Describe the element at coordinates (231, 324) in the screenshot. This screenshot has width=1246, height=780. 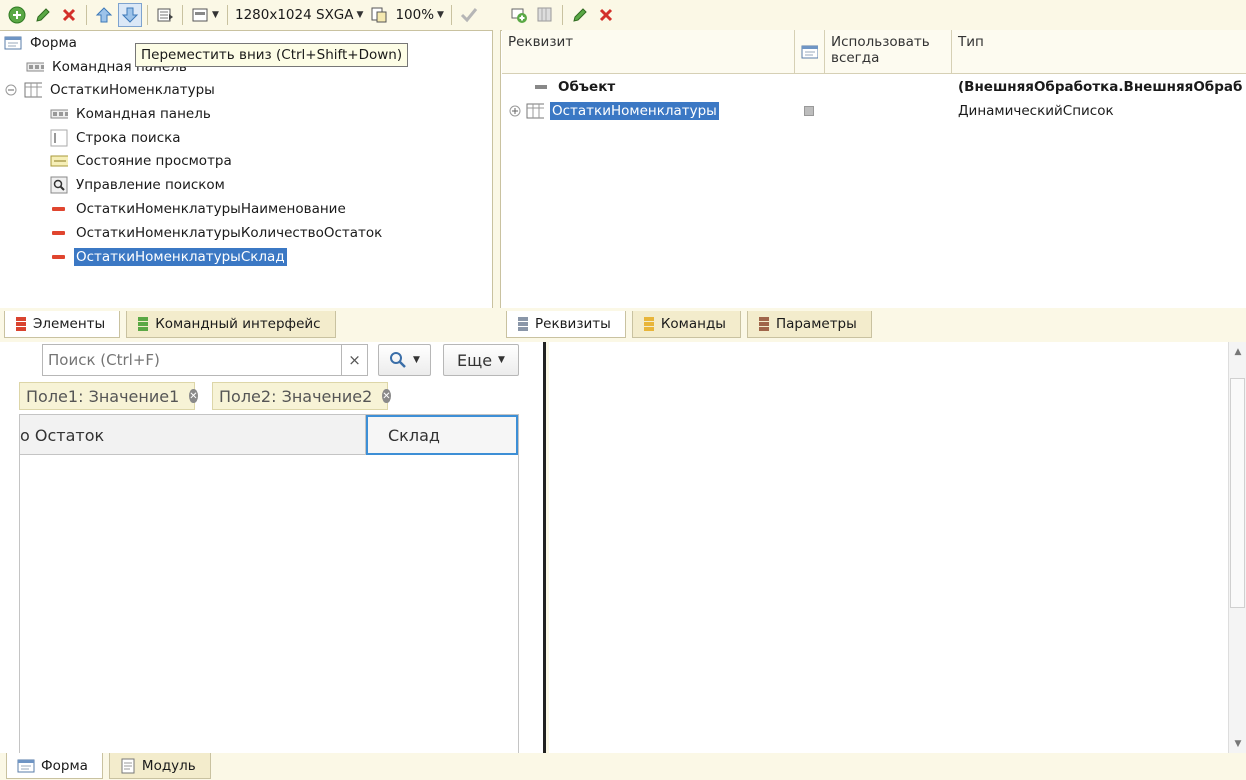
I see `tab-command-interface: Командный интерфейс` at that location.